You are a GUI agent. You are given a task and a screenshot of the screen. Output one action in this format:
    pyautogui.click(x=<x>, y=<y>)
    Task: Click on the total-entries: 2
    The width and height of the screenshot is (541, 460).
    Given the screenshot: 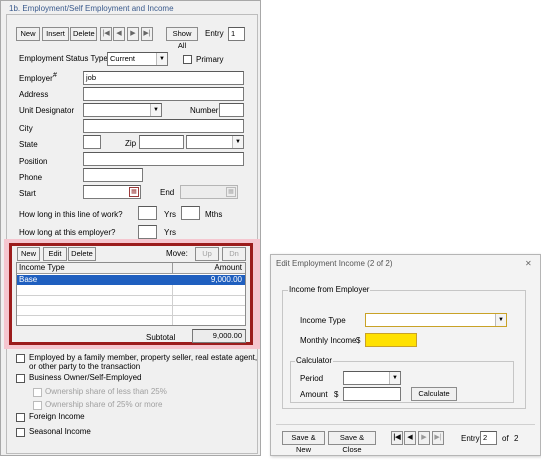 What is the action you would take?
    pyautogui.click(x=516, y=438)
    